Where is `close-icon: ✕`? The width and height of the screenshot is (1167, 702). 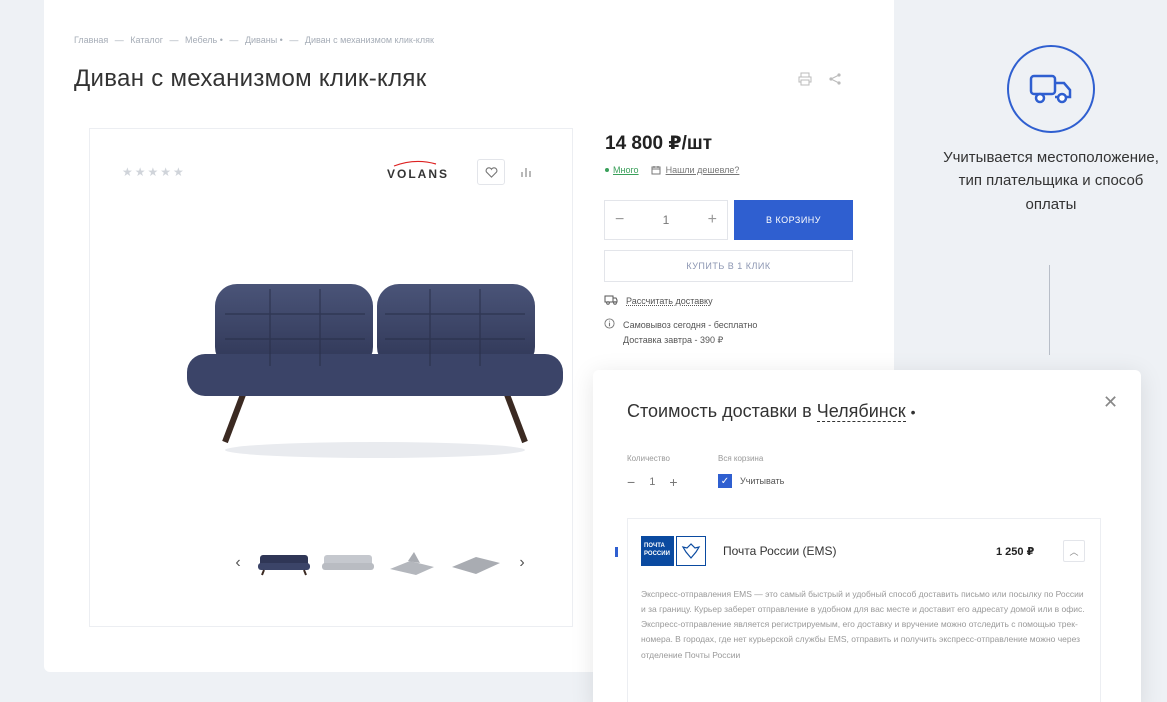 close-icon: ✕ is located at coordinates (1110, 402).